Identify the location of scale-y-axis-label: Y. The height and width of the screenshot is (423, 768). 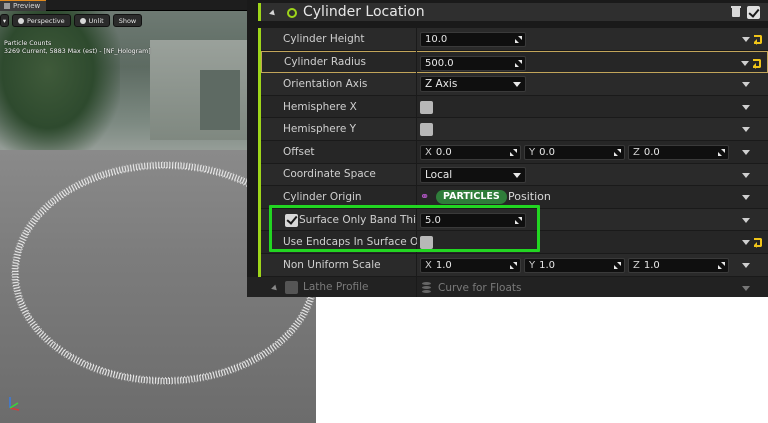
(532, 265).